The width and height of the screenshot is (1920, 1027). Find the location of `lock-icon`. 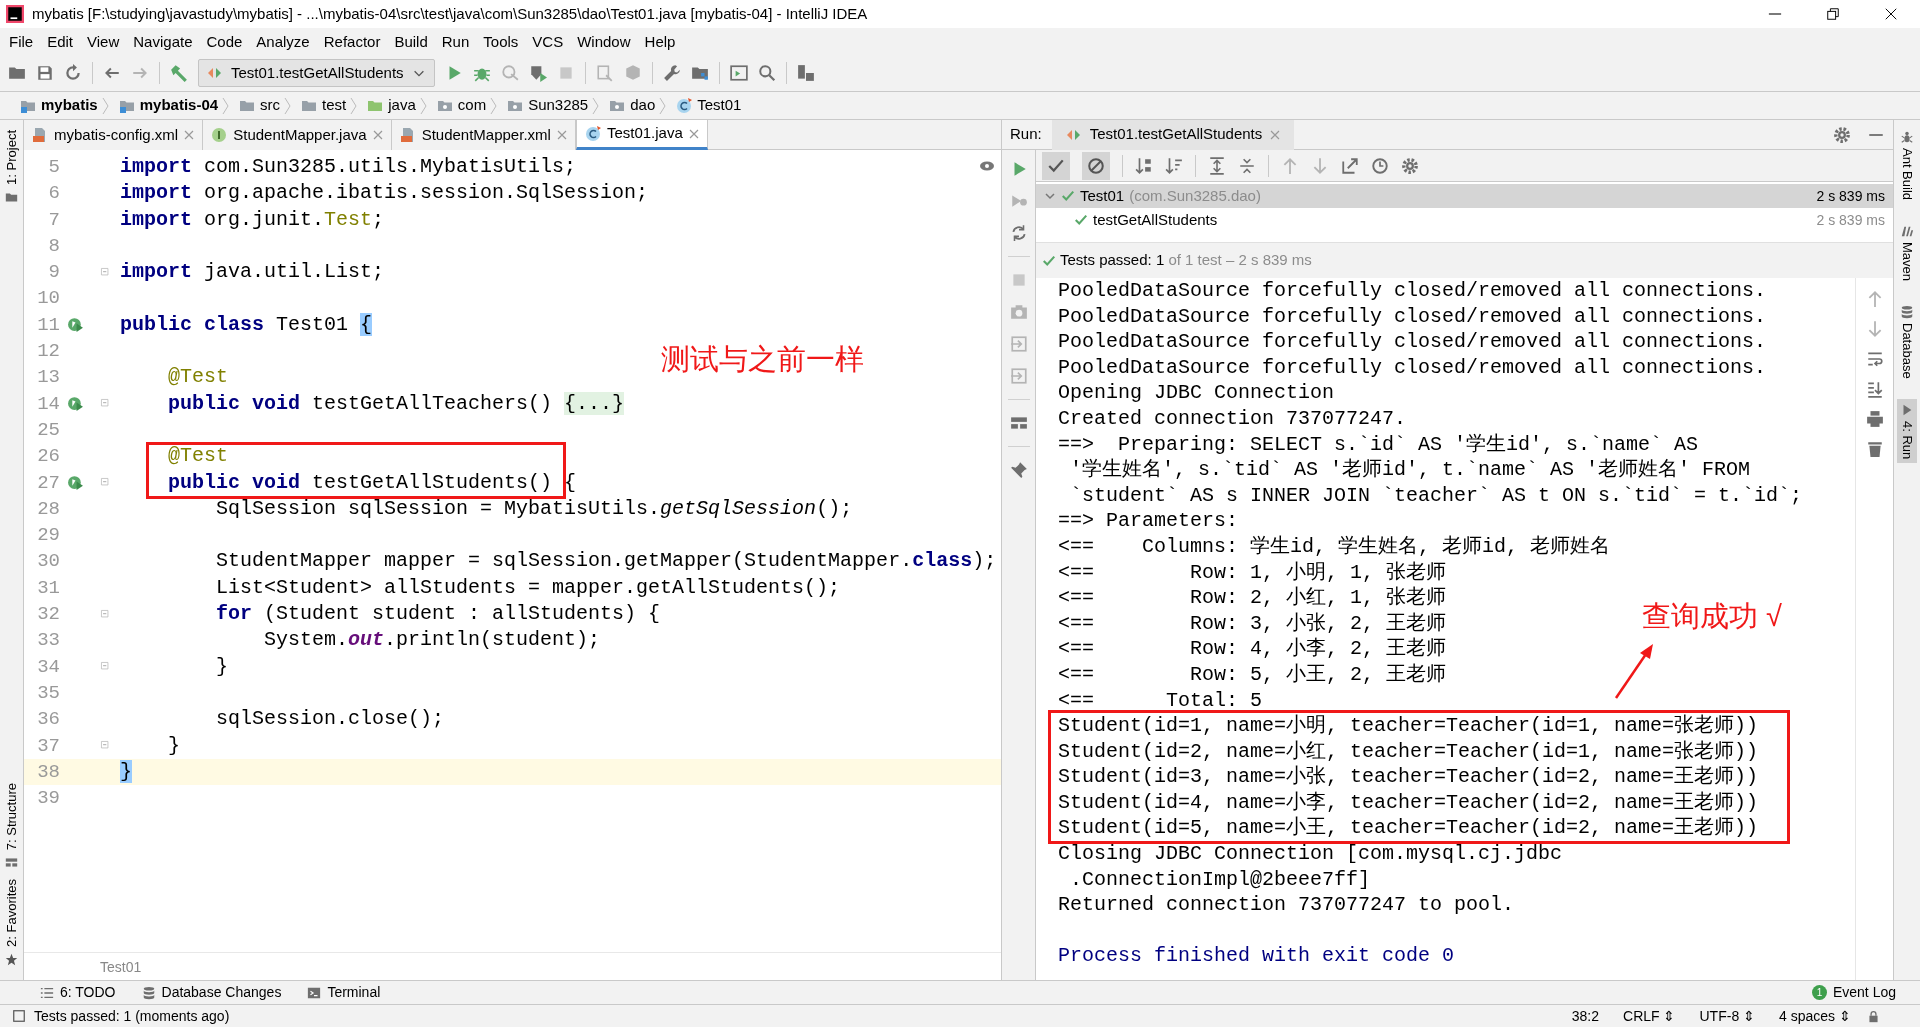

lock-icon is located at coordinates (1873, 1016).